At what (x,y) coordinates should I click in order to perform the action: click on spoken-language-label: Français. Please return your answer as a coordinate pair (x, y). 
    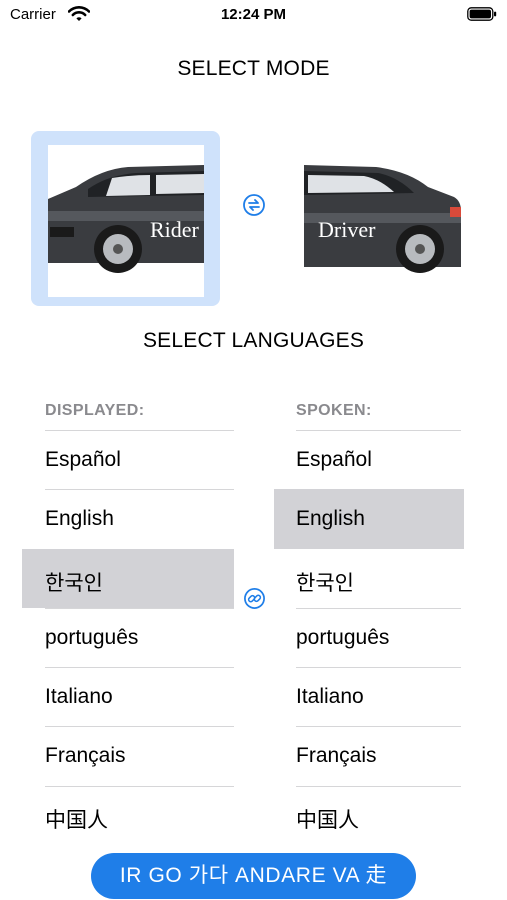
    Looking at the image, I should click on (336, 756).